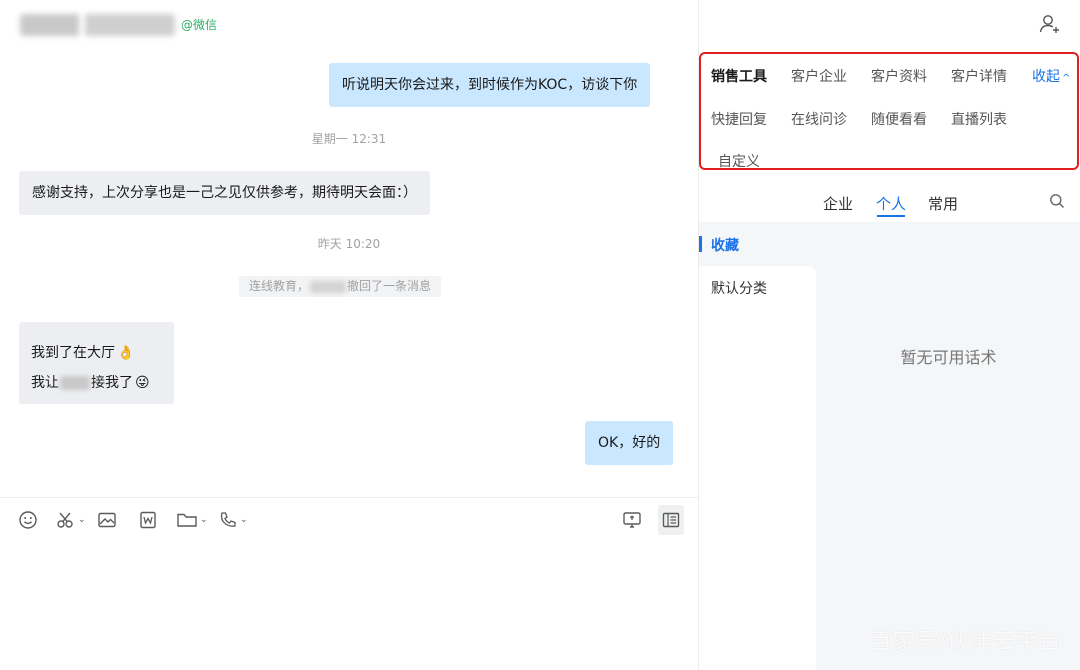 The width and height of the screenshot is (1080, 670). I want to click on message-text: 听说明天你会过来，到时候作为KOC，访谈下你, so click(490, 85).